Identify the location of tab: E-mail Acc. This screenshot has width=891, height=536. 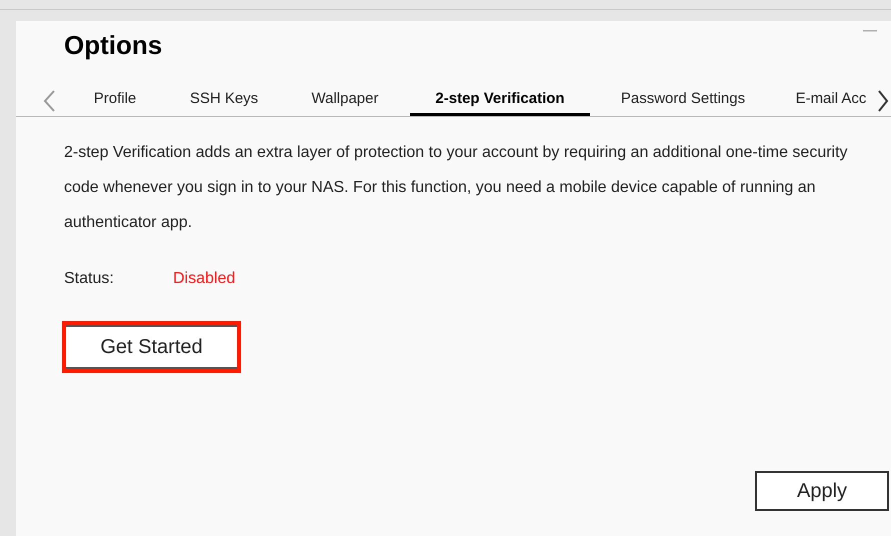
(831, 101).